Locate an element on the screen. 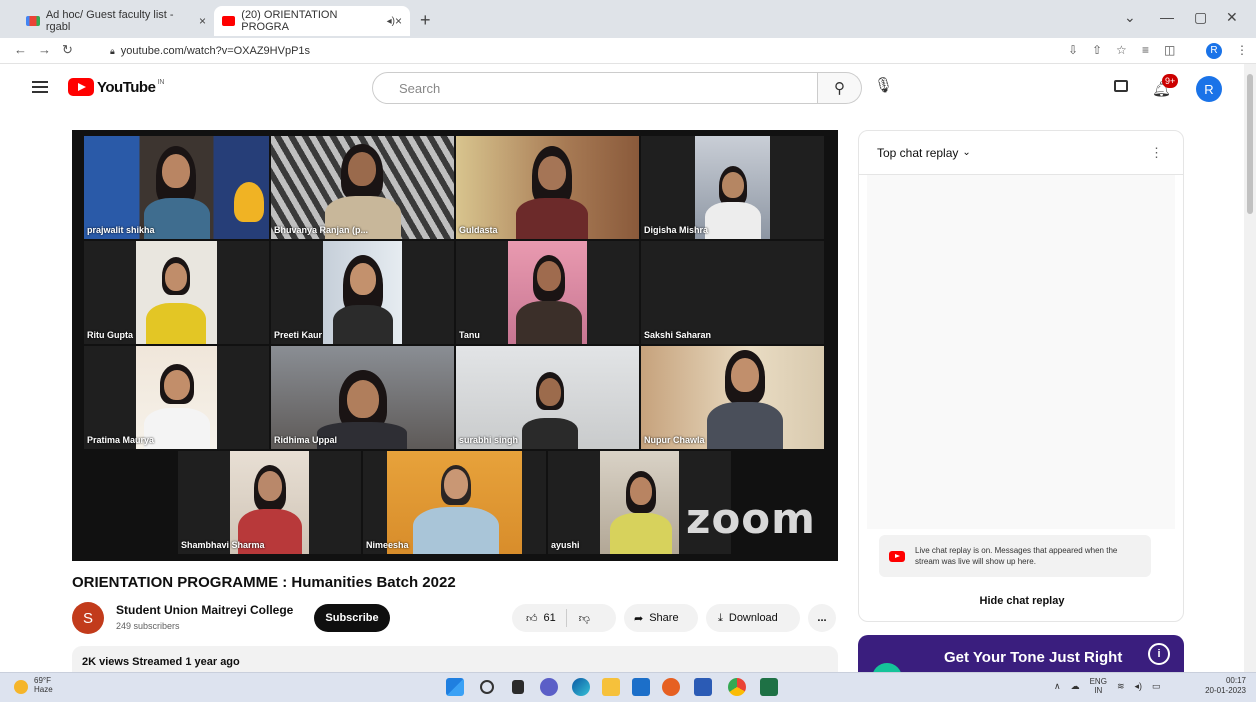  youtube-icon is located at coordinates (897, 556).